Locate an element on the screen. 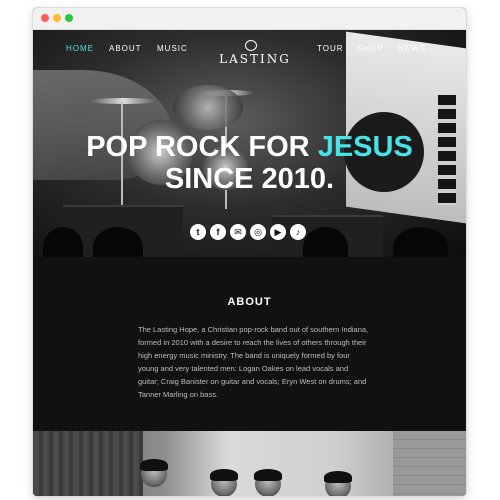 Image resolution: width=500 pixels, height=500 pixels. nav-item-about: ABOUT is located at coordinates (125, 48).